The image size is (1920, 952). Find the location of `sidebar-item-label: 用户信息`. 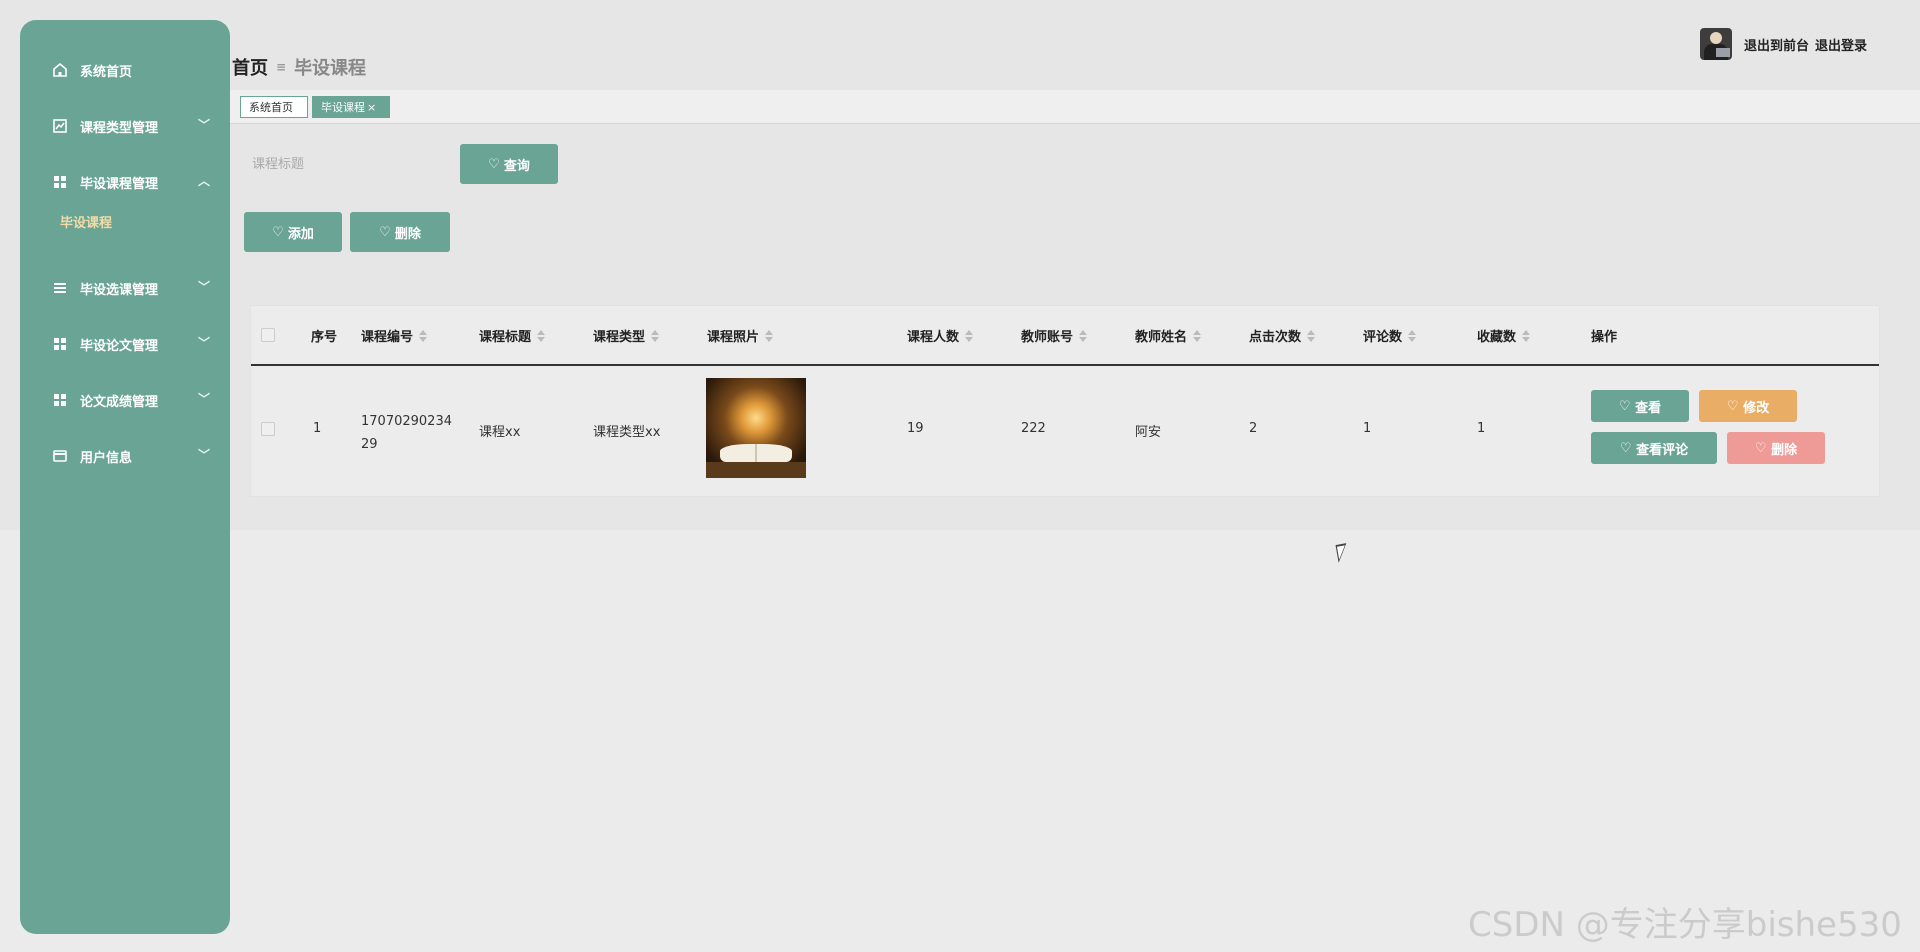

sidebar-item-label: 用户信息 is located at coordinates (106, 458).